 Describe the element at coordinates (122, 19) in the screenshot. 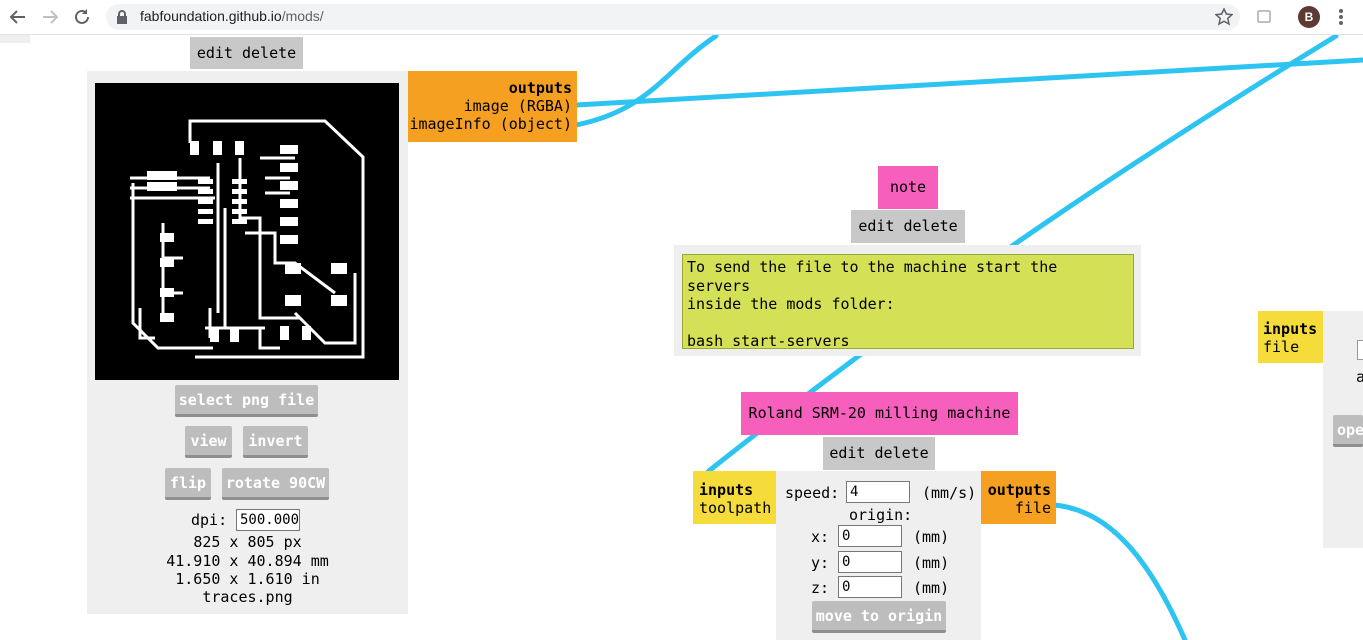

I see `lock-icon` at that location.